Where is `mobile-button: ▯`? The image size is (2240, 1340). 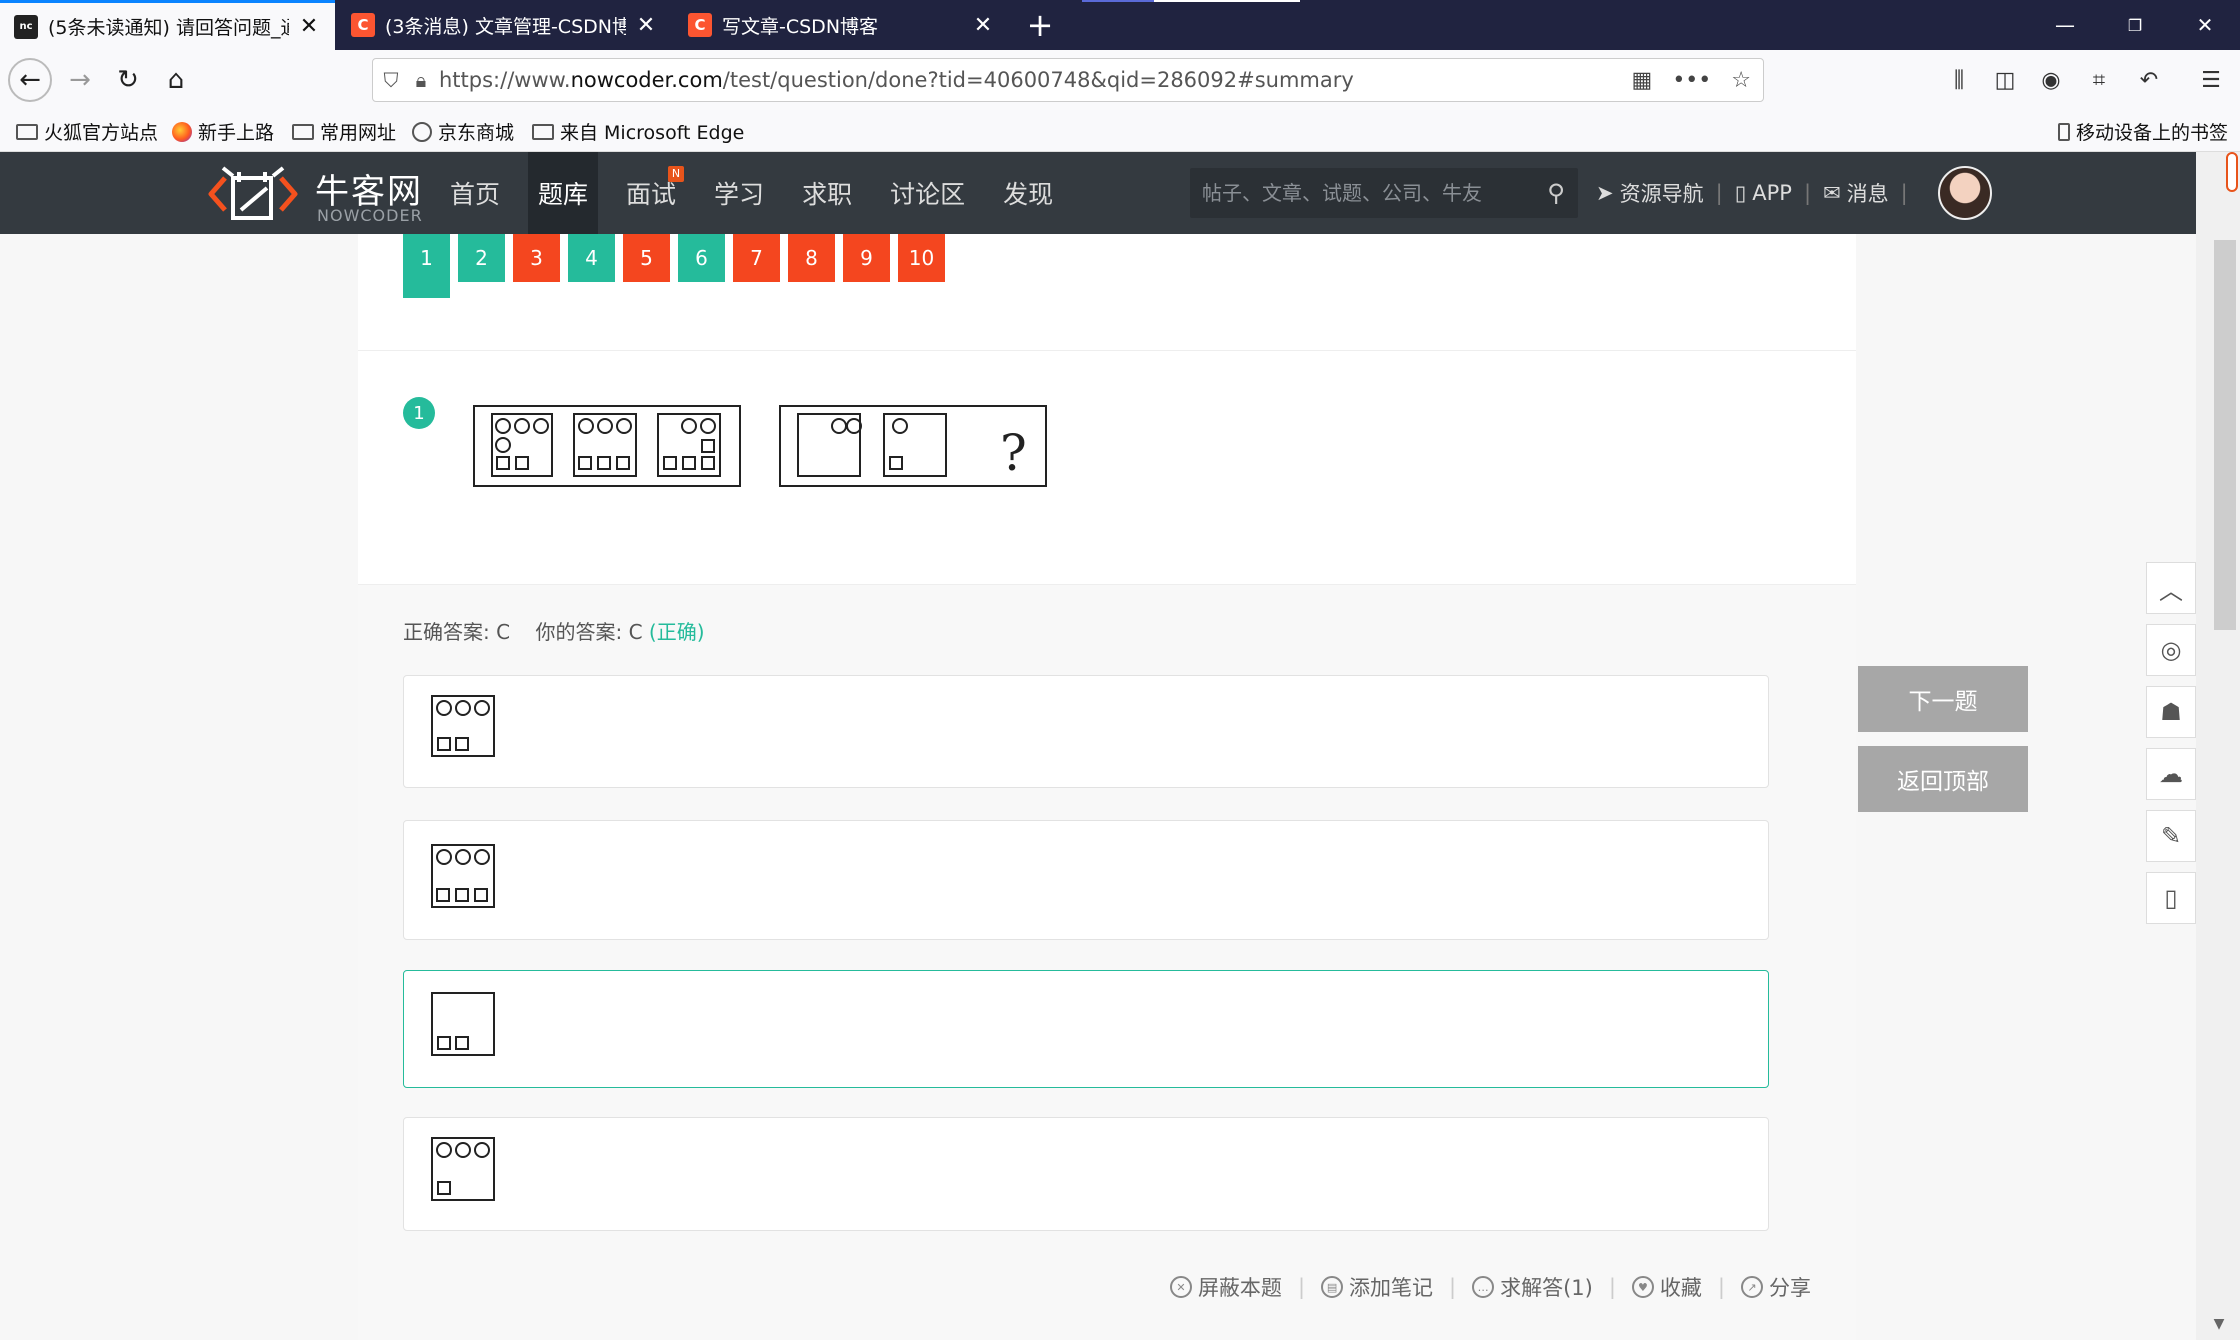 mobile-button: ▯ is located at coordinates (2171, 898).